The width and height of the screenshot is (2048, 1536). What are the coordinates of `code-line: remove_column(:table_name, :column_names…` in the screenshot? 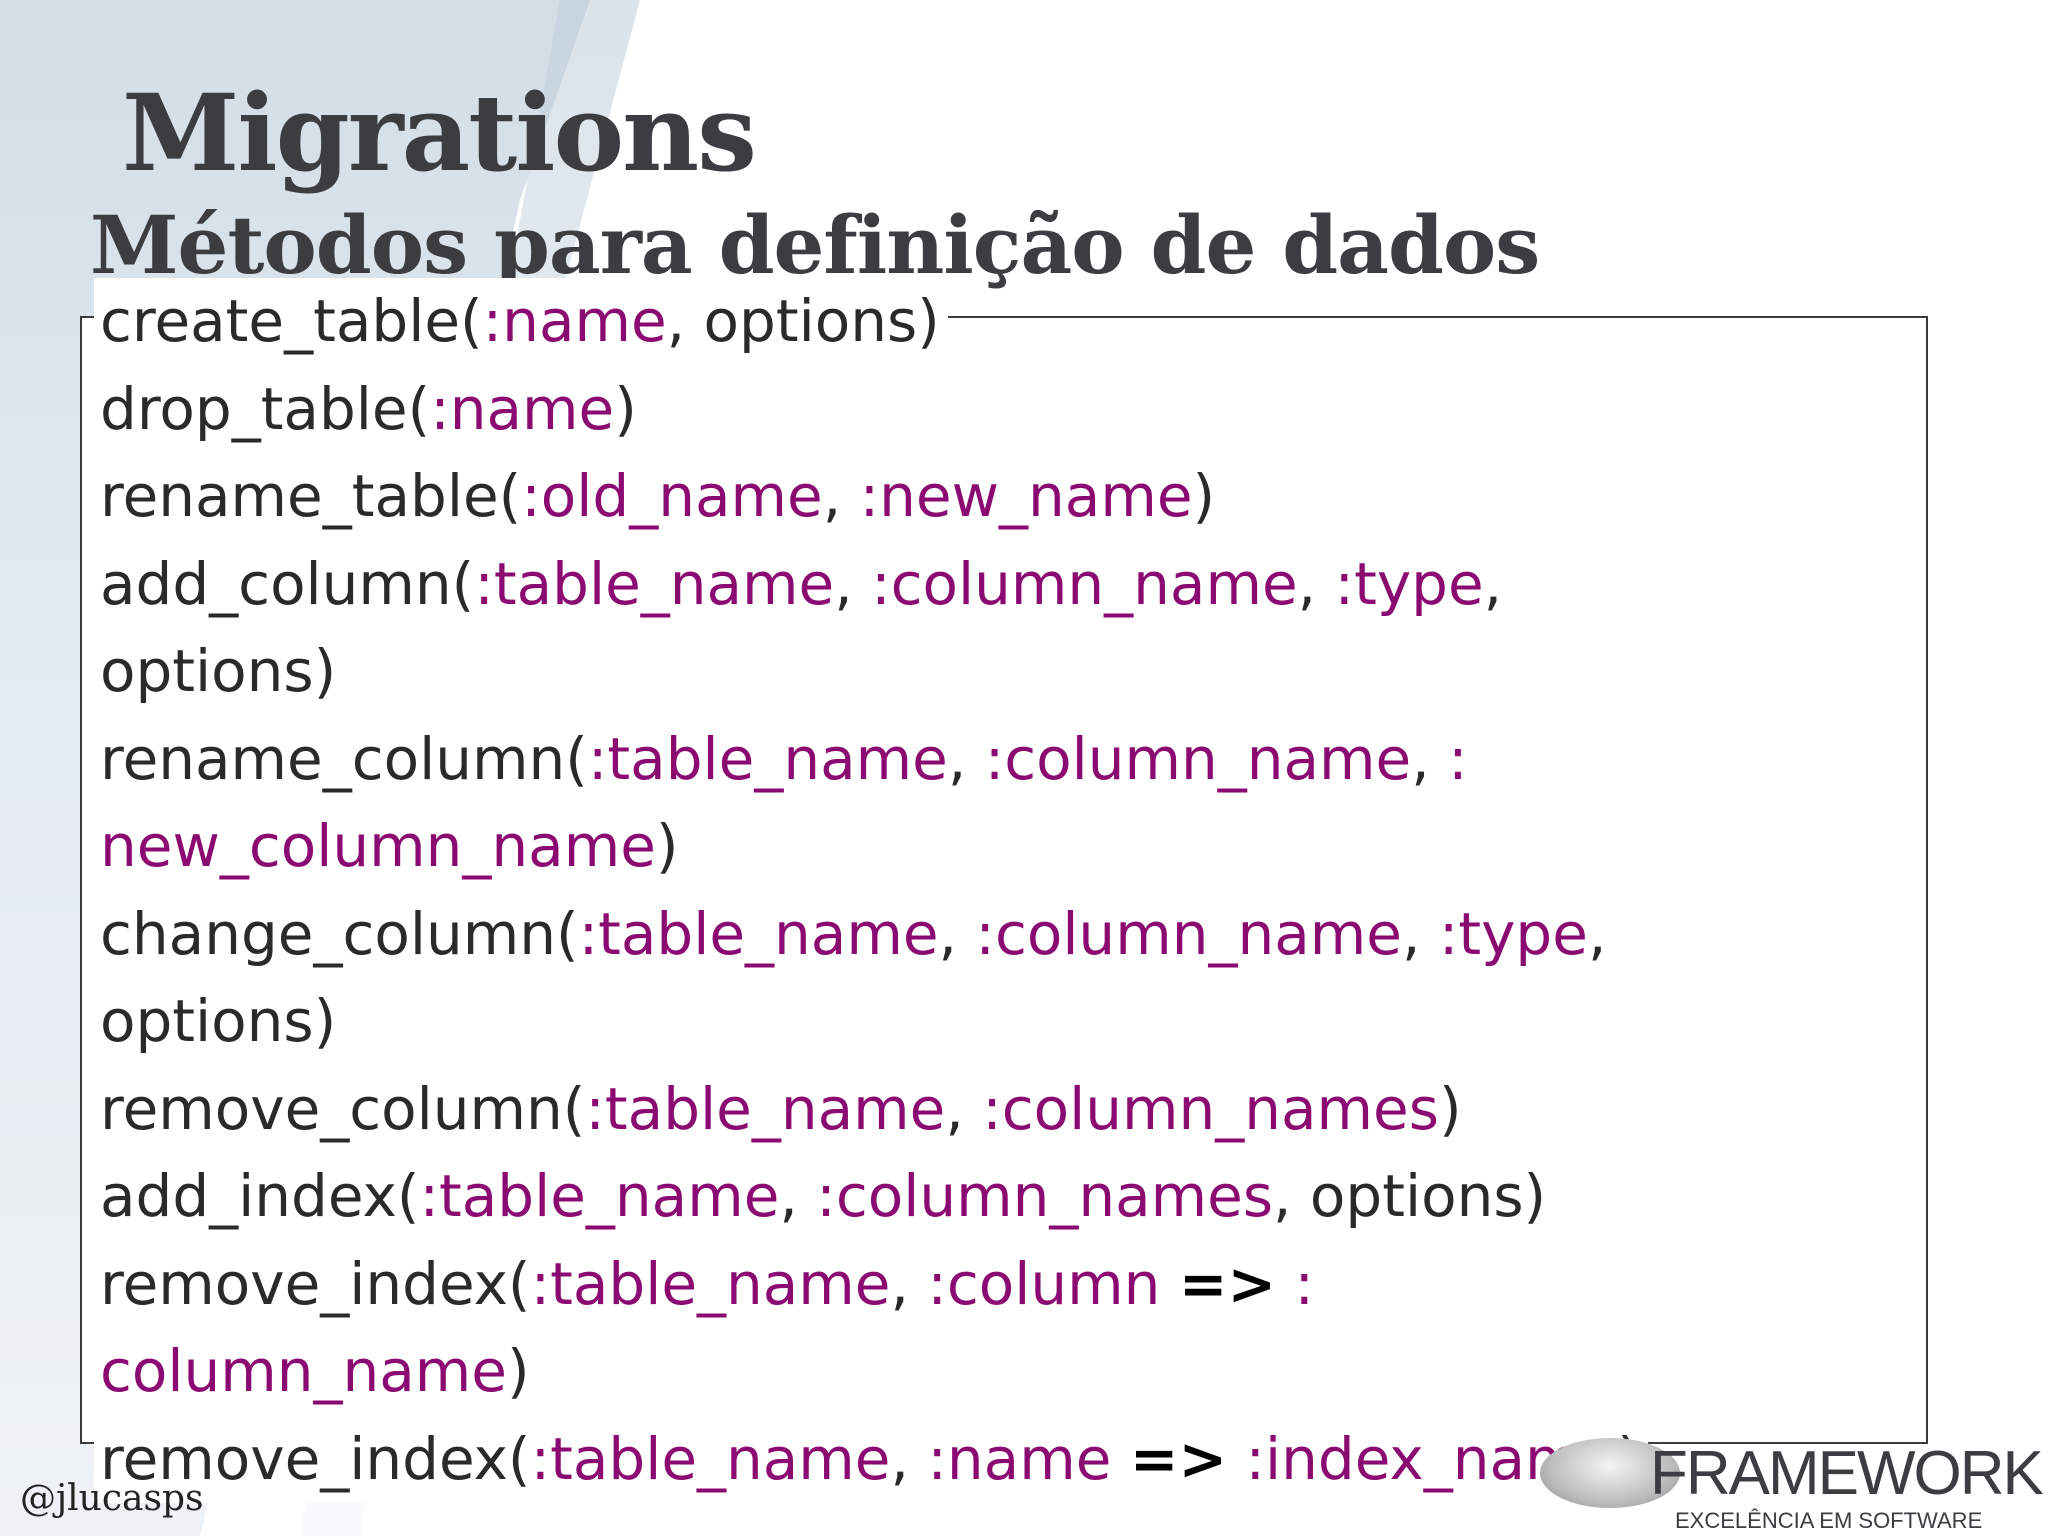 It's located at (1050, 1110).